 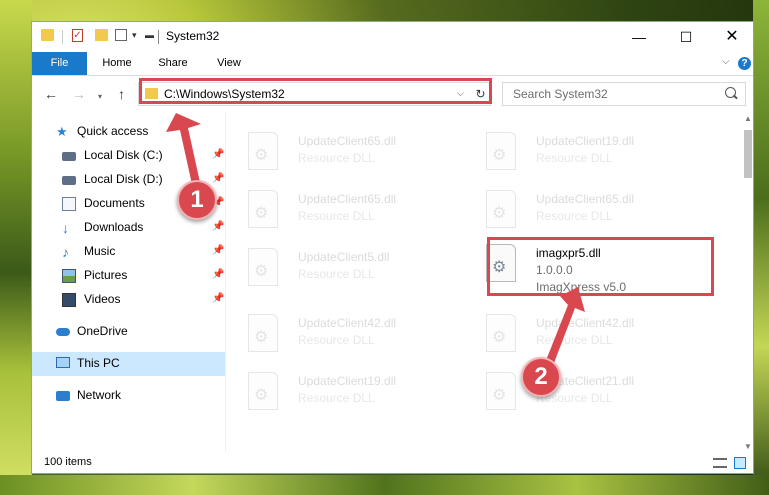 I want to click on sidebar-item-label: Documents, so click(x=114, y=203).